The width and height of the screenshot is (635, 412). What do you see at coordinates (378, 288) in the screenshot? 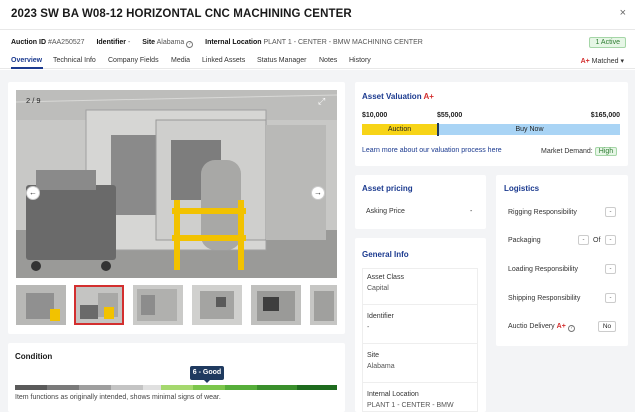
I see `asset-class-value: Capital` at bounding box center [378, 288].